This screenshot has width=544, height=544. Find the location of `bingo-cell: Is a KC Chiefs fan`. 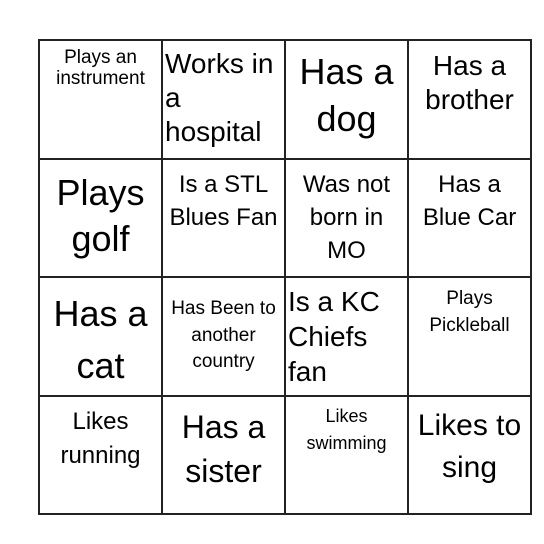

bingo-cell: Is a KC Chiefs fan is located at coordinates (346, 336).